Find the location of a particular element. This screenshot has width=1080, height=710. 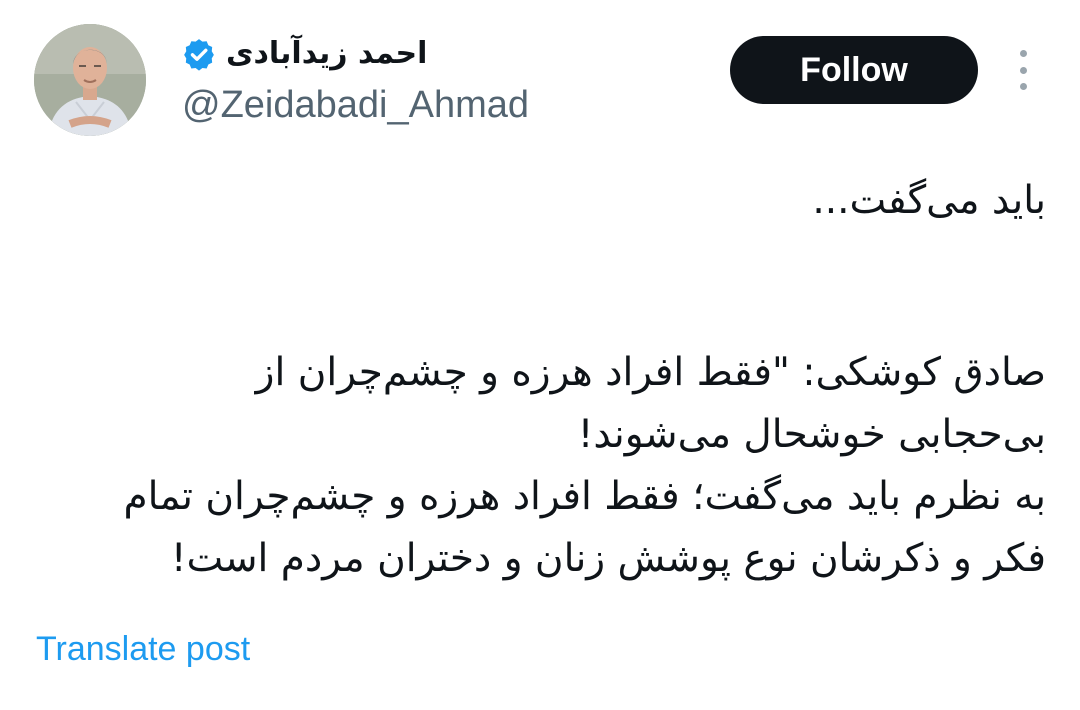

tweet-line: بی‌حجابی خوشحال می‌شوند! is located at coordinates (811, 434).